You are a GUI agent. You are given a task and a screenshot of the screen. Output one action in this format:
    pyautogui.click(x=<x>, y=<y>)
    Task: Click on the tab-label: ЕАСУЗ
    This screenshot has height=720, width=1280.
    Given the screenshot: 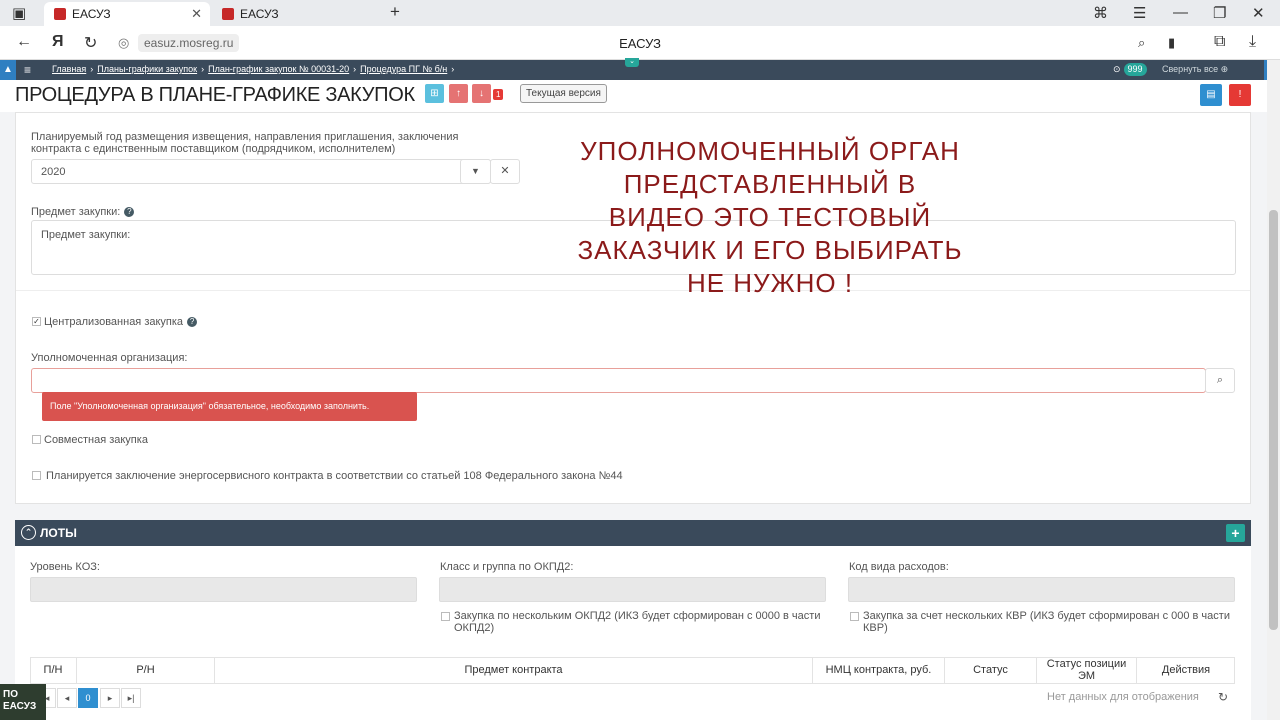 What is the action you would take?
    pyautogui.click(x=91, y=14)
    